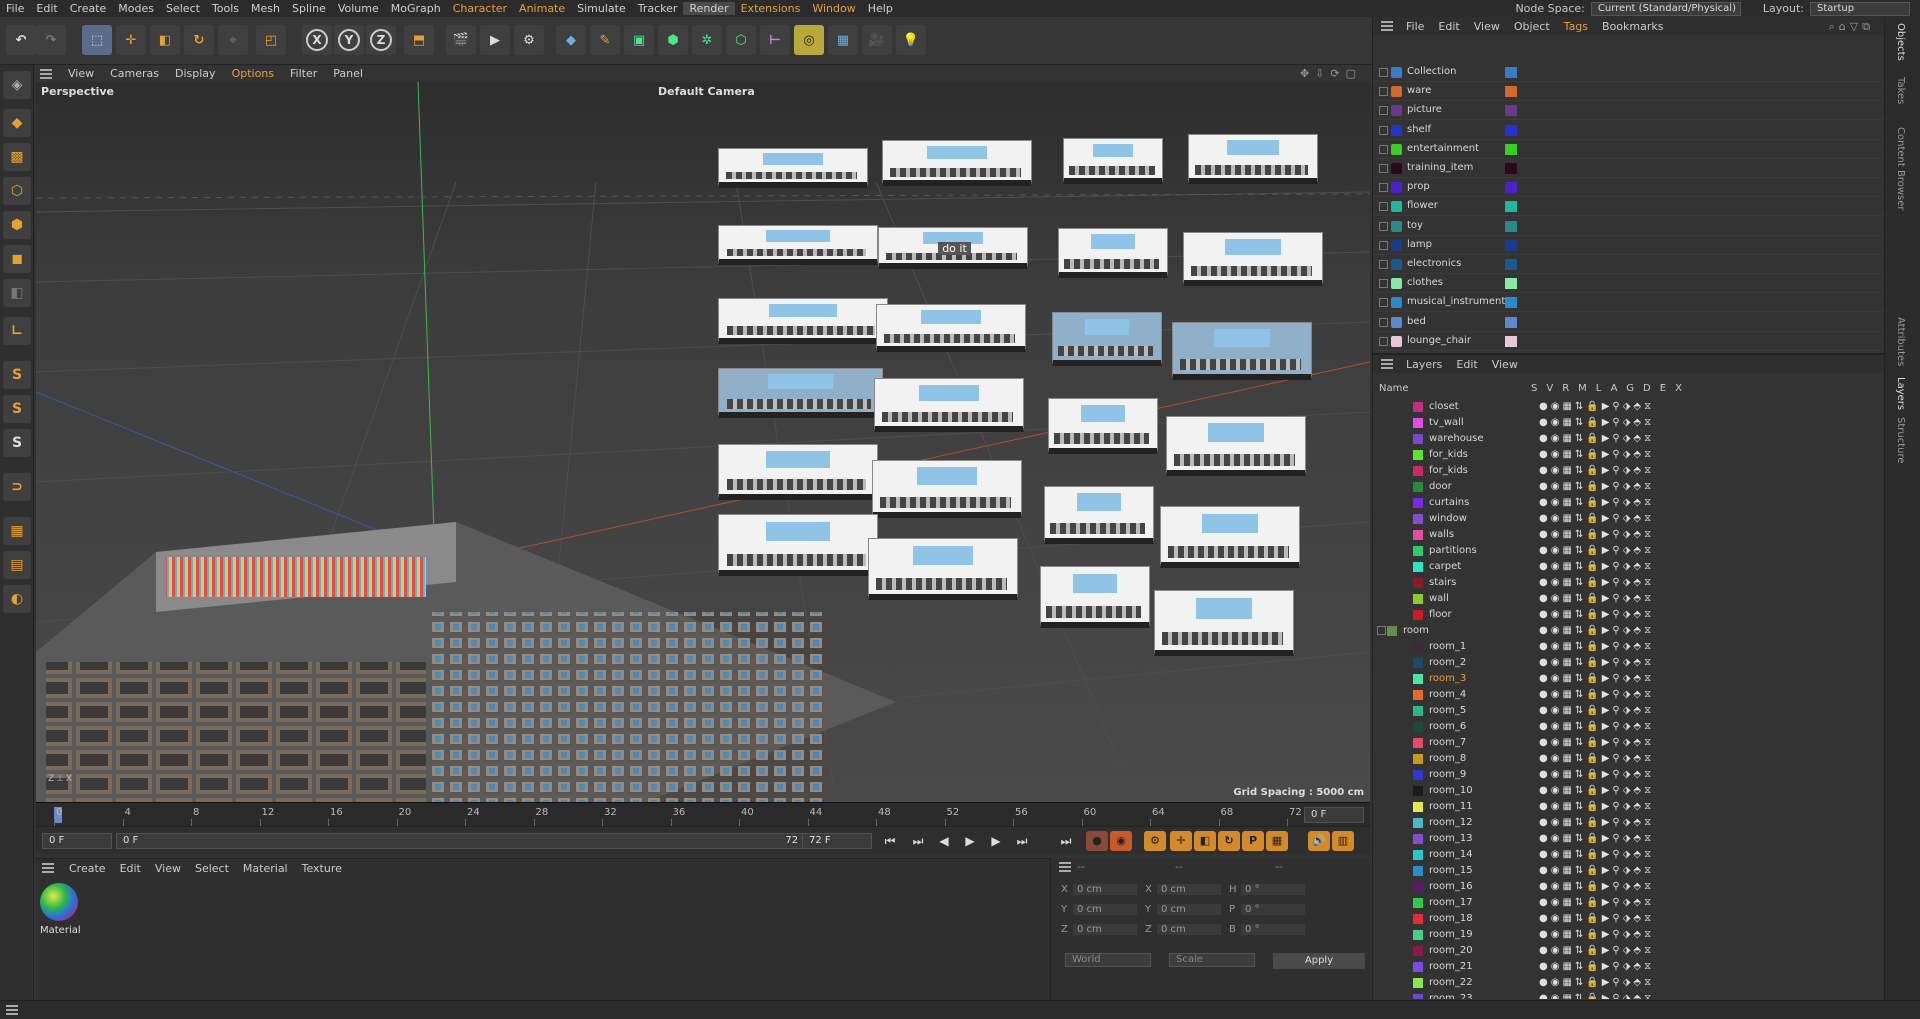 The height and width of the screenshot is (1019, 1920). I want to click on layer-row: room_2 ●◉▦⇅🔒▶⚲⬗⬘⧖, so click(1629, 663).